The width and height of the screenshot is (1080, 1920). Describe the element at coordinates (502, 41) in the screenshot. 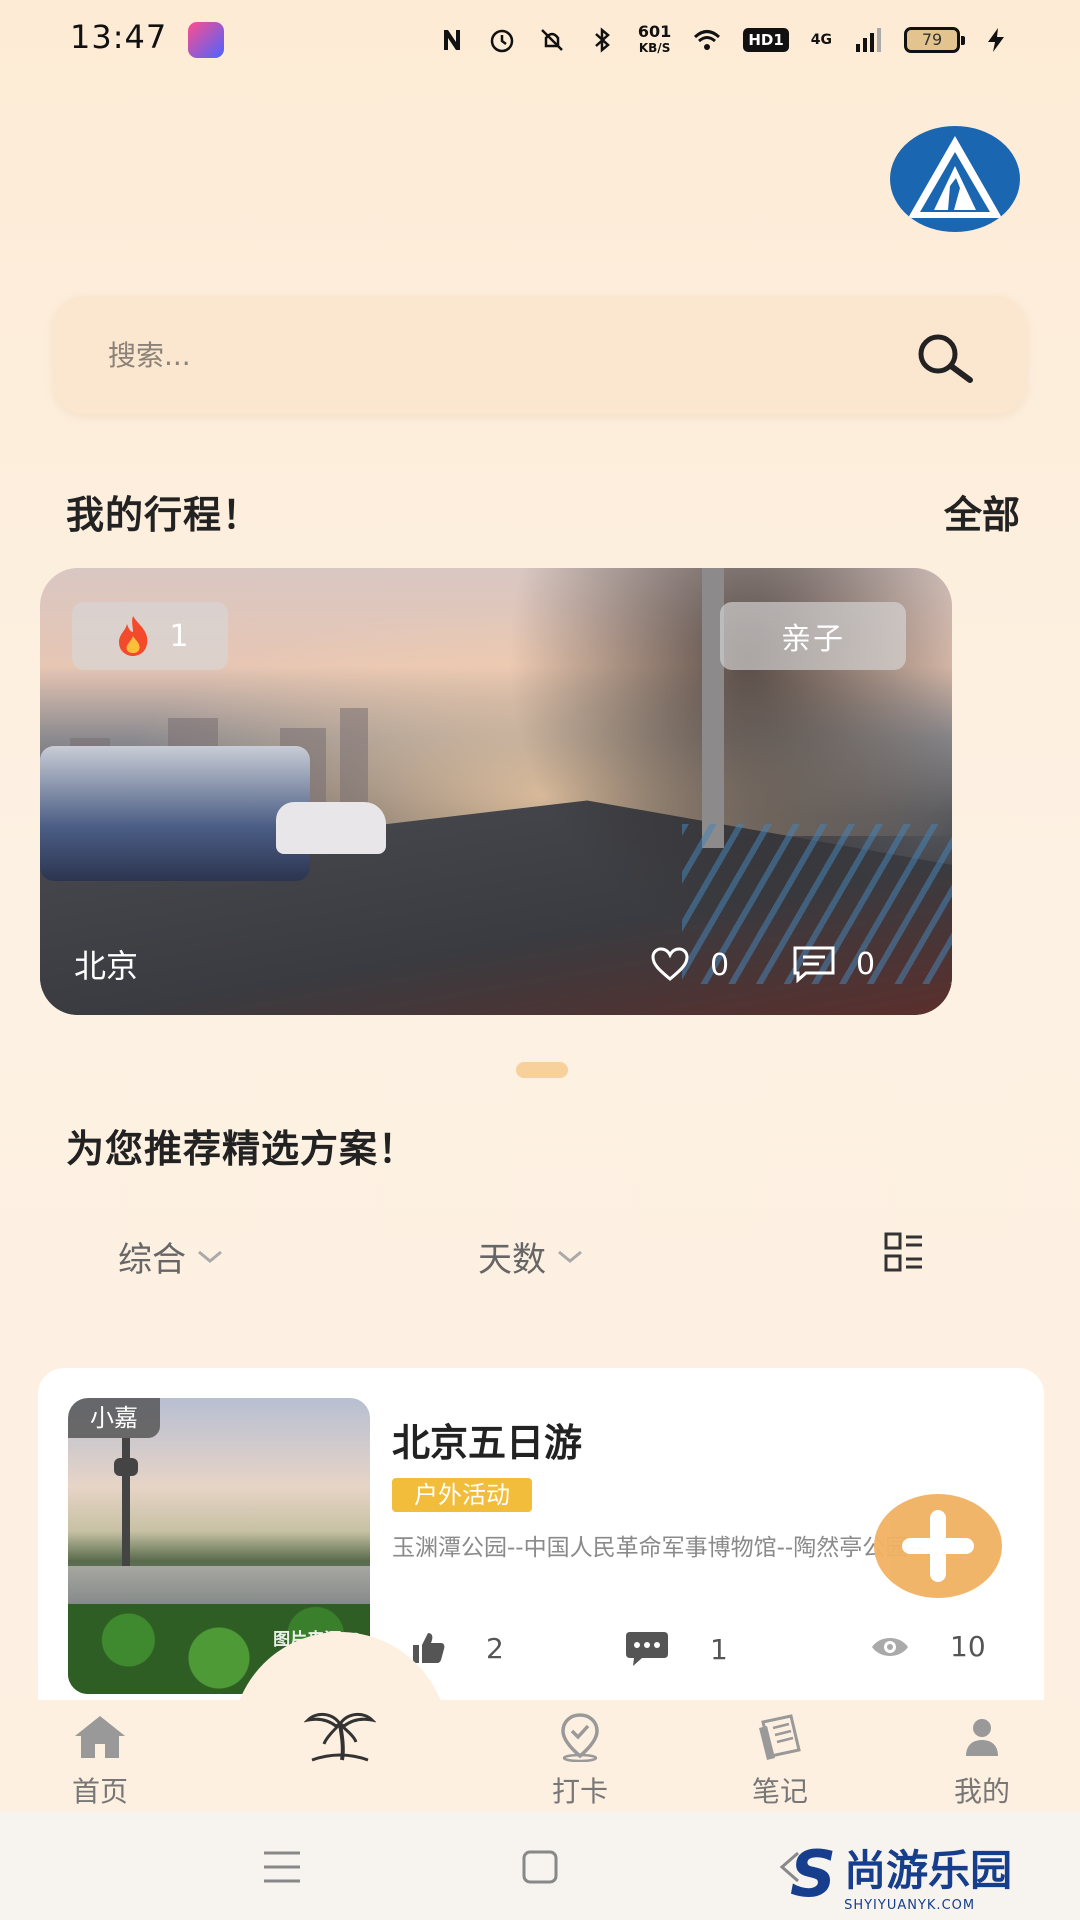

I see `alarm-icon` at that location.